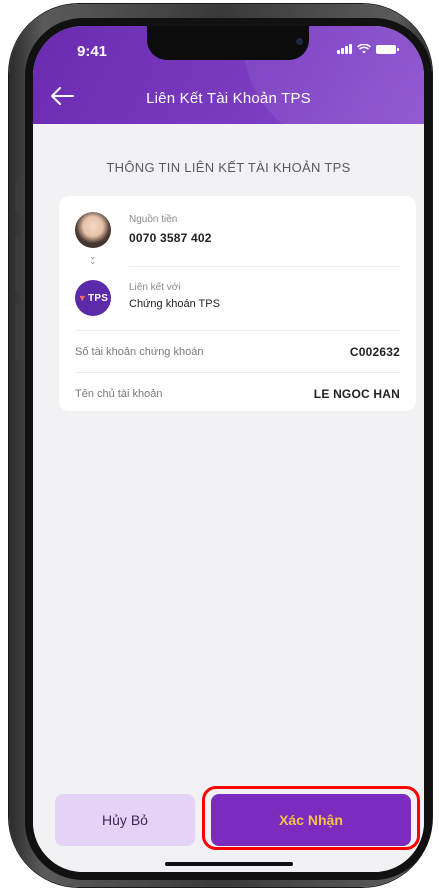  What do you see at coordinates (174, 304) in the screenshot?
I see `link-target: Chứng khoán TPS` at bounding box center [174, 304].